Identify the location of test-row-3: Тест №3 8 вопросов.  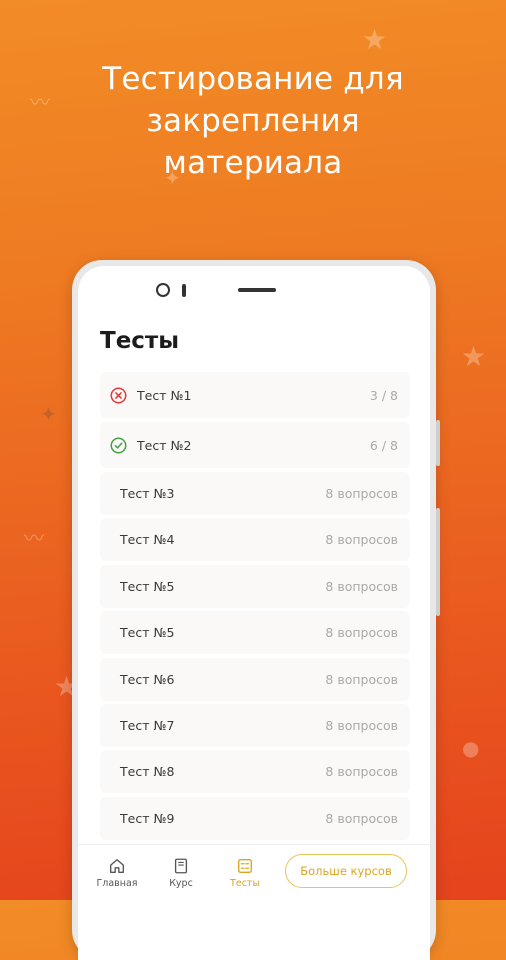
(255, 493).